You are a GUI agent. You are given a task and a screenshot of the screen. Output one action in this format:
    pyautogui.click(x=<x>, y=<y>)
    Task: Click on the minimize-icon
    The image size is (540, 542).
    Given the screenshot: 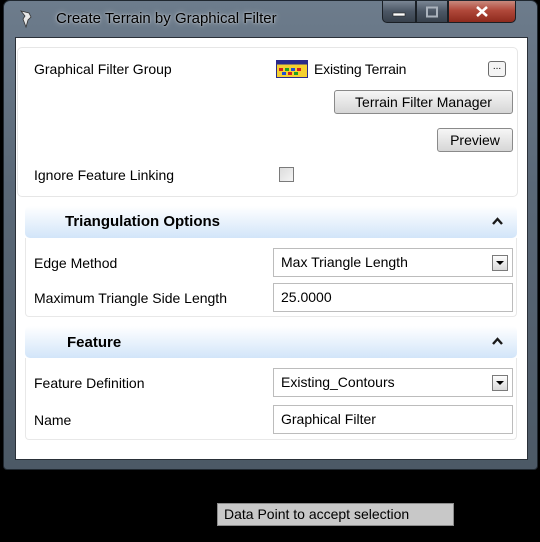 What is the action you would take?
    pyautogui.click(x=399, y=14)
    